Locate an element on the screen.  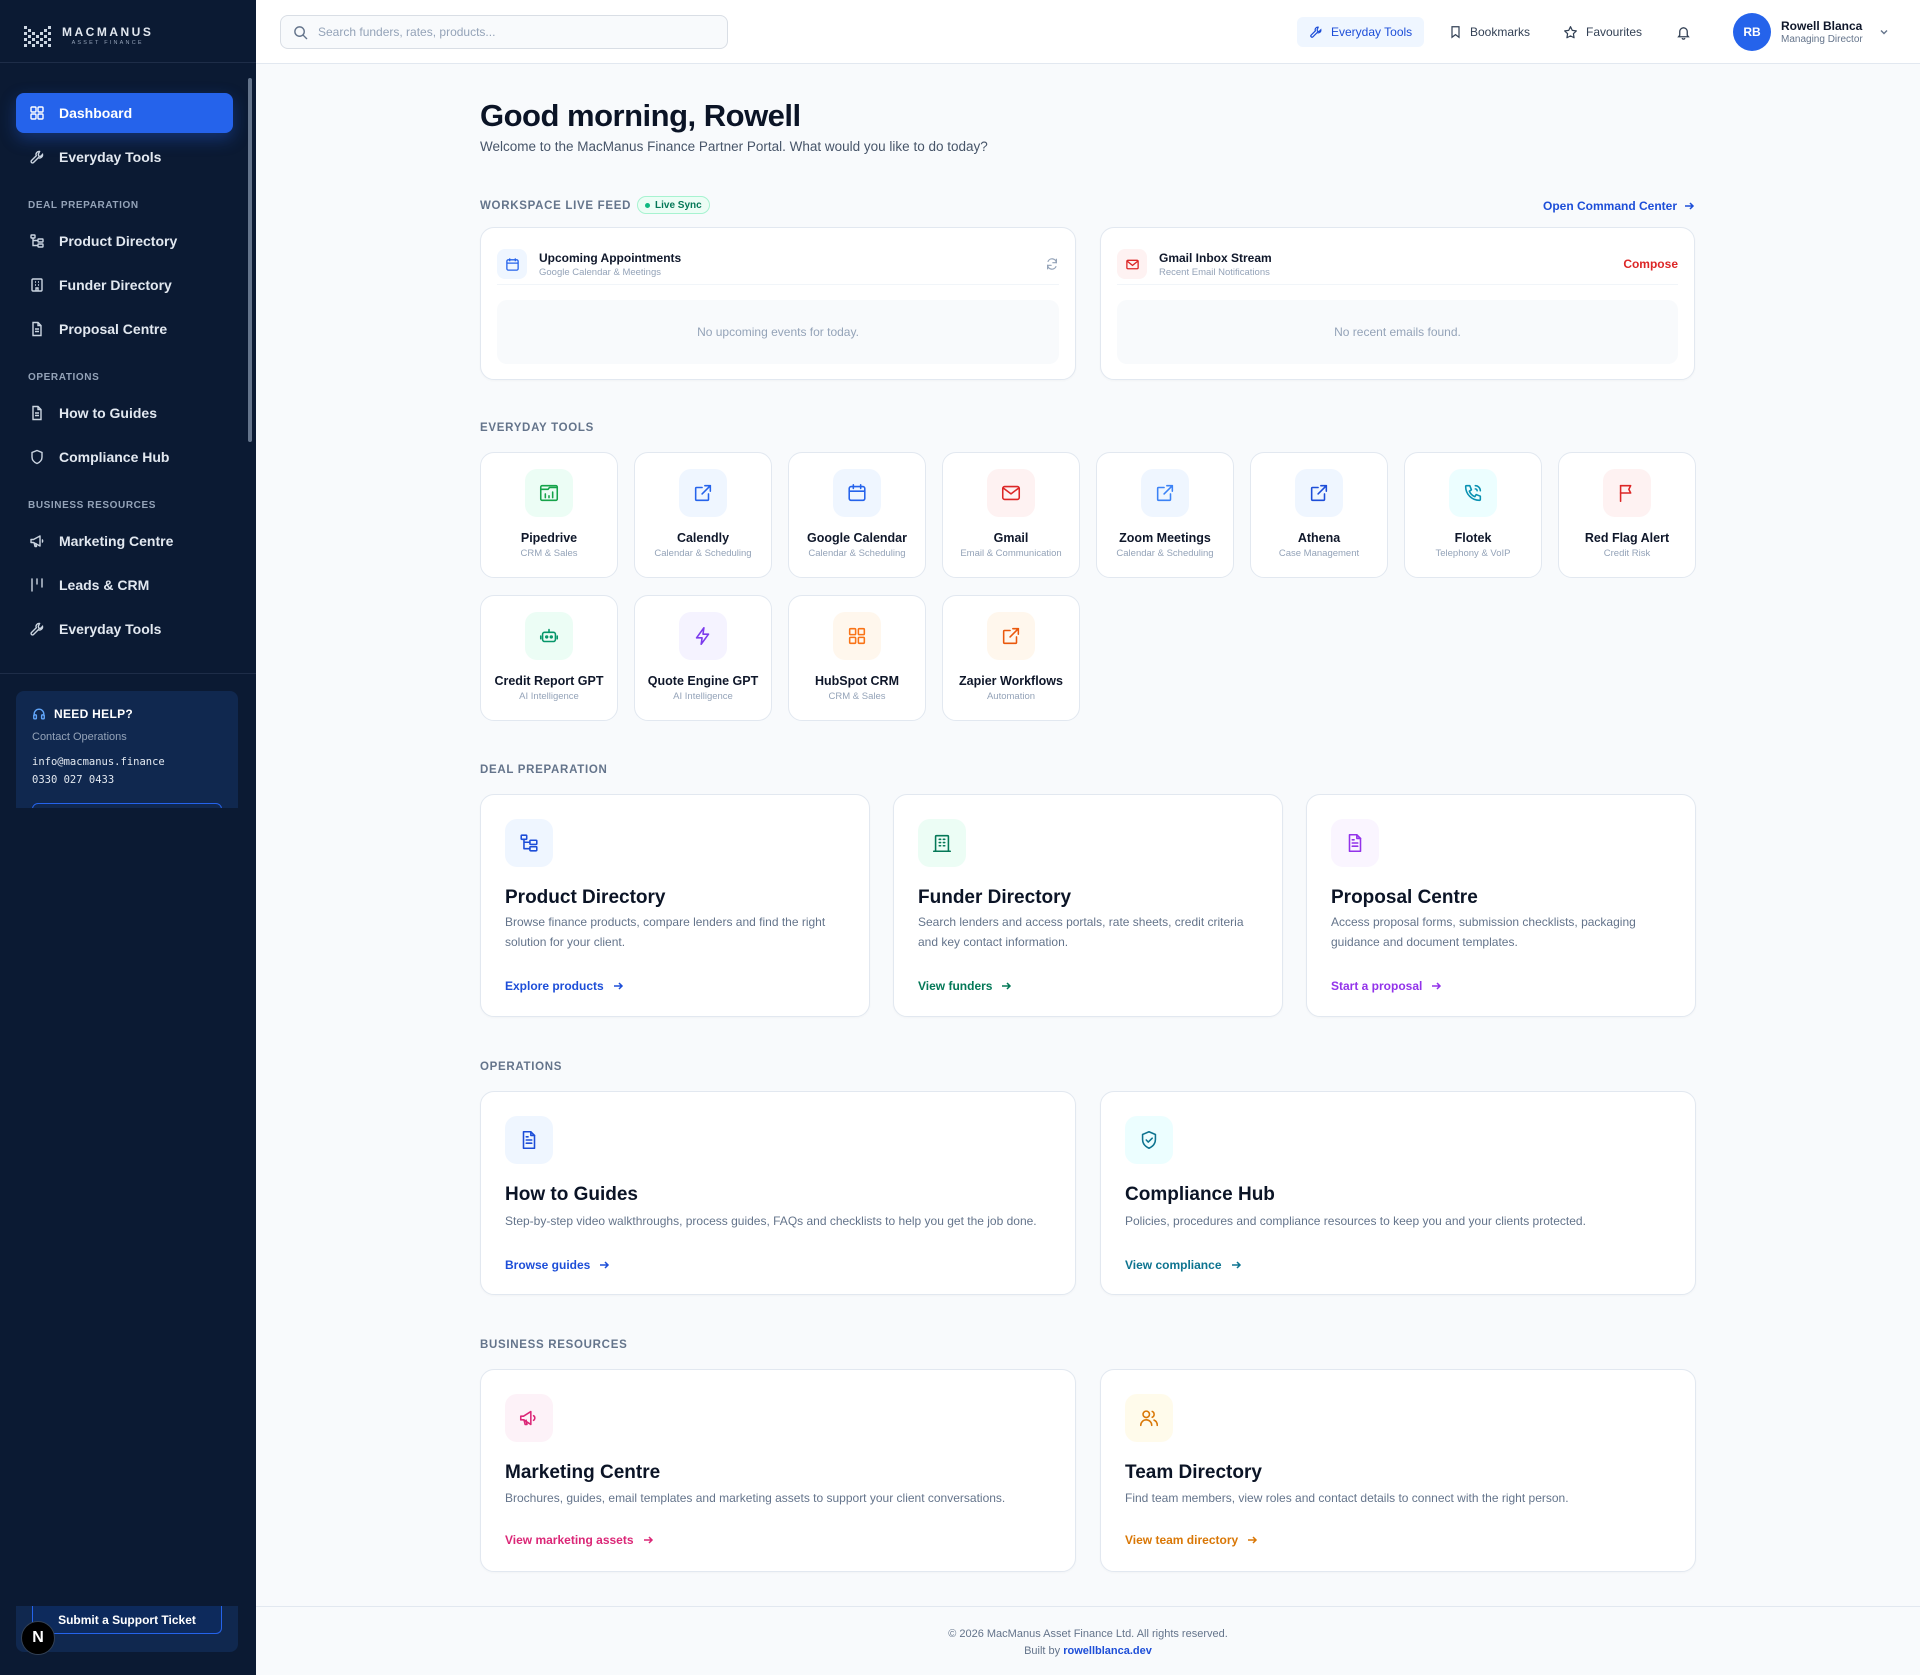
tool-card-pipedrive: Pipedrive CRM & Sales is located at coordinates (549, 515).